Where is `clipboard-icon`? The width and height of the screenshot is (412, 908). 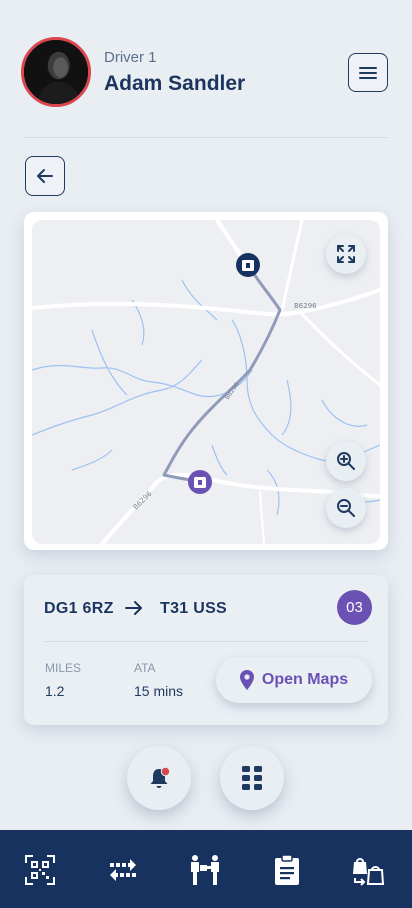
clipboard-icon is located at coordinates (287, 869).